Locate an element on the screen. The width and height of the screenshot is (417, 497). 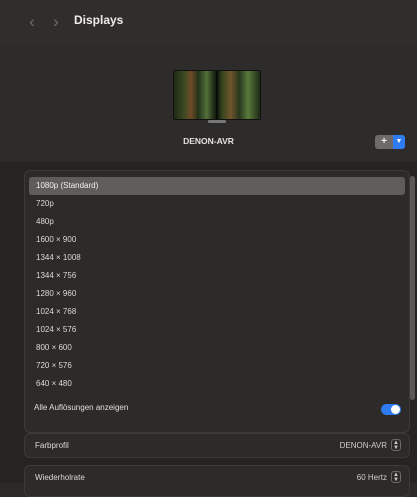
color-profile-label: Farbprofil is located at coordinates (52, 445).